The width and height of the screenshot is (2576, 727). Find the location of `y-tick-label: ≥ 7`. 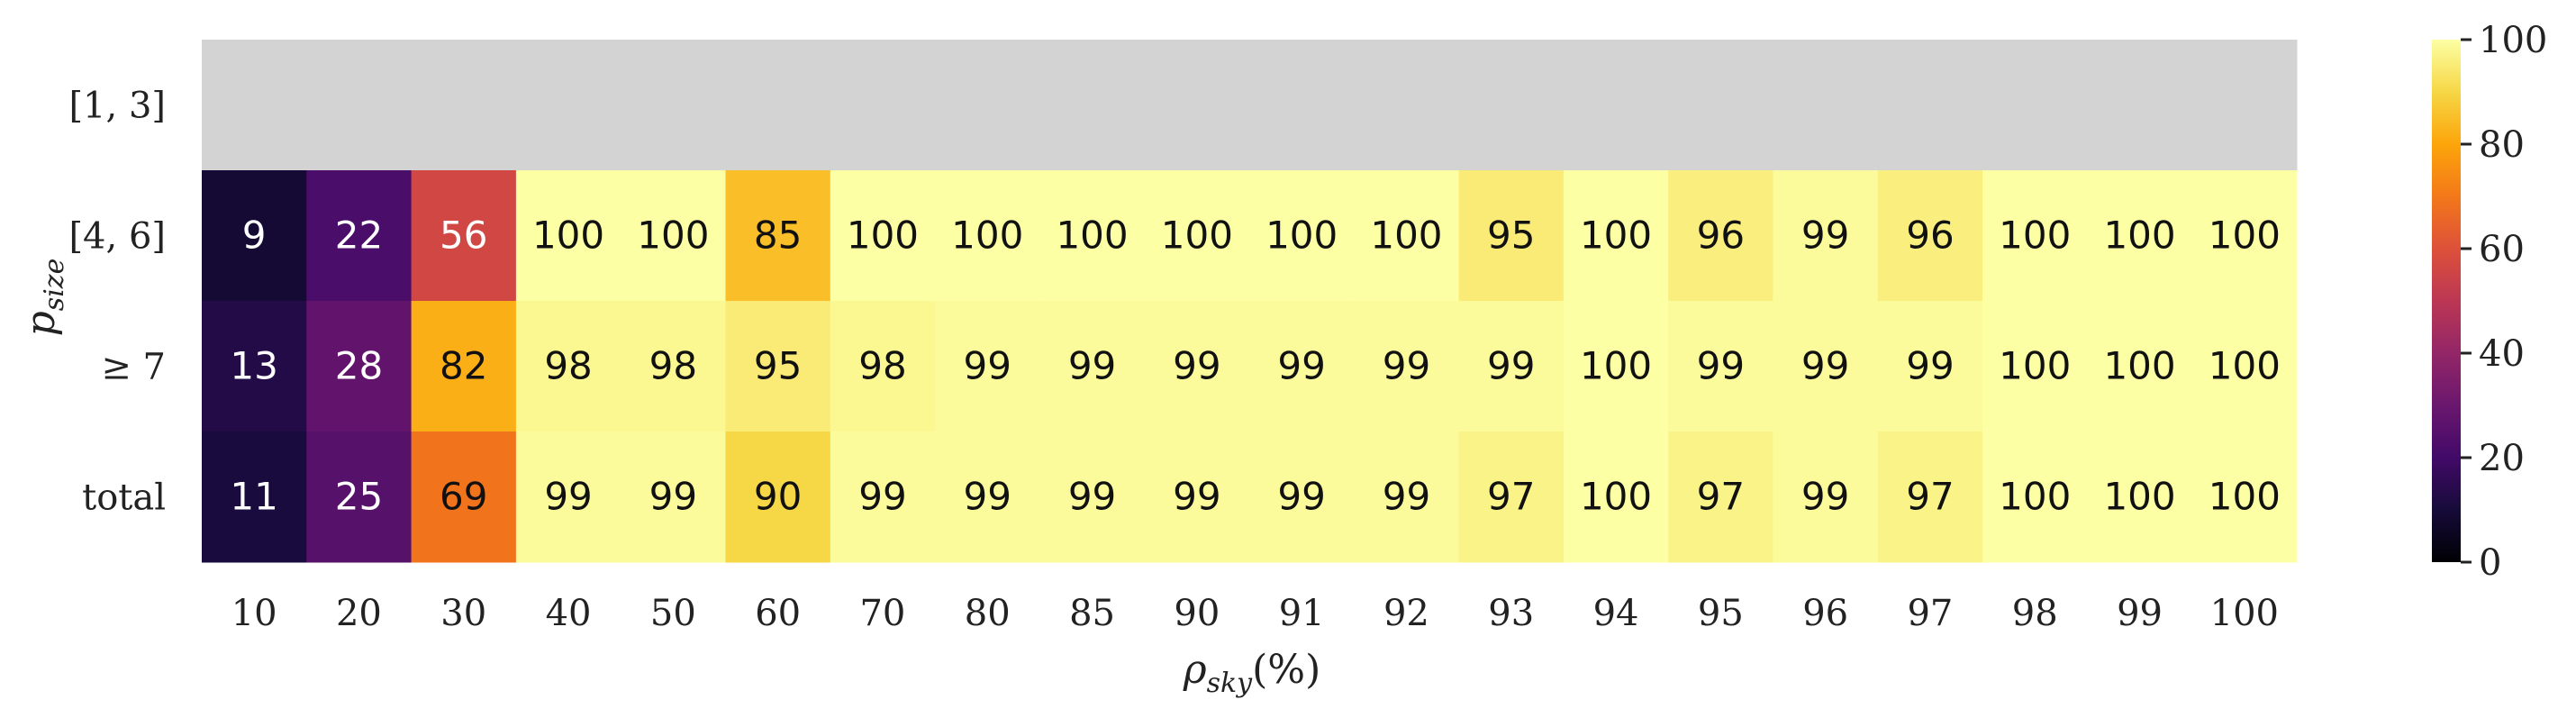

y-tick-label: ≥ 7 is located at coordinates (133, 368).